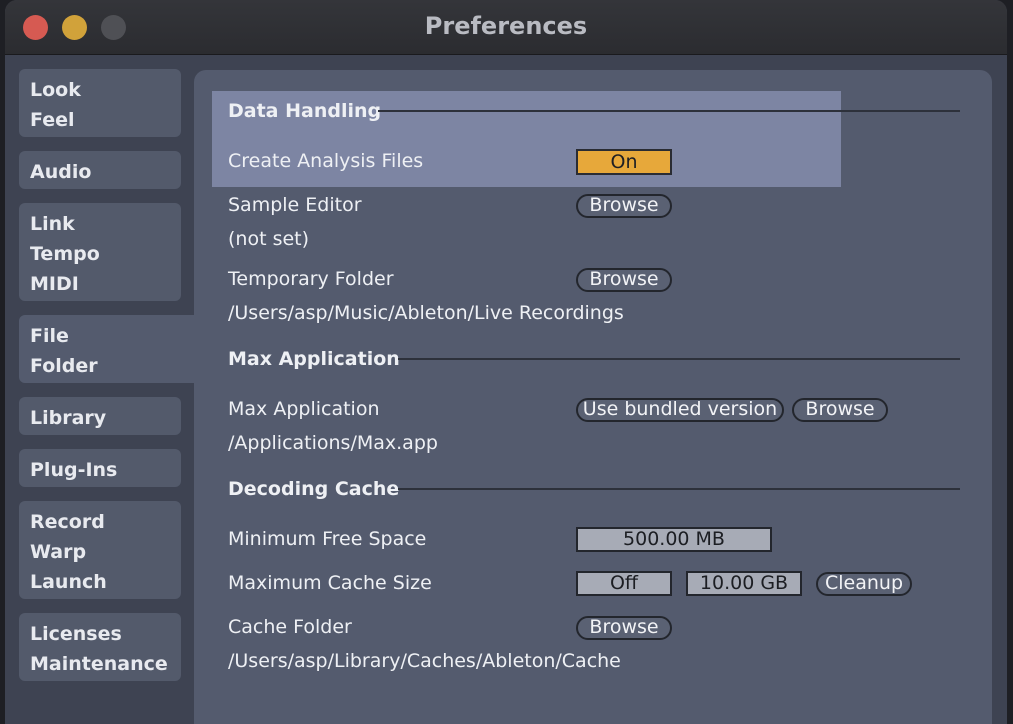 The width and height of the screenshot is (1013, 724). I want to click on tab-label: Licenses, so click(76, 634).